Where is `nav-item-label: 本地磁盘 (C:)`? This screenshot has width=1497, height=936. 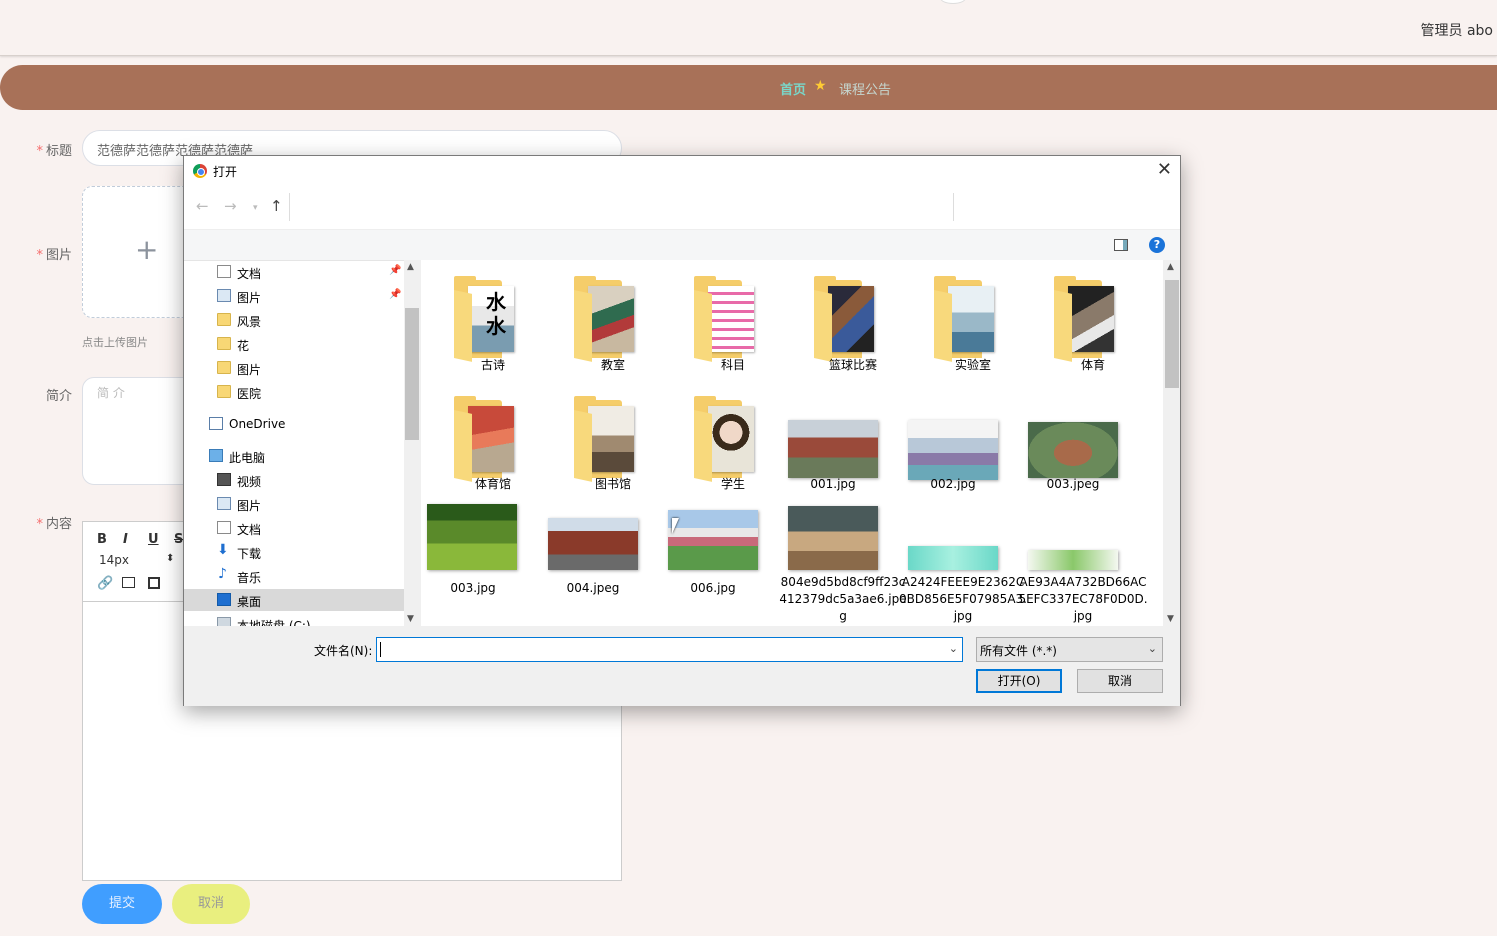 nav-item-label: 本地磁盘 (C:) is located at coordinates (274, 622).